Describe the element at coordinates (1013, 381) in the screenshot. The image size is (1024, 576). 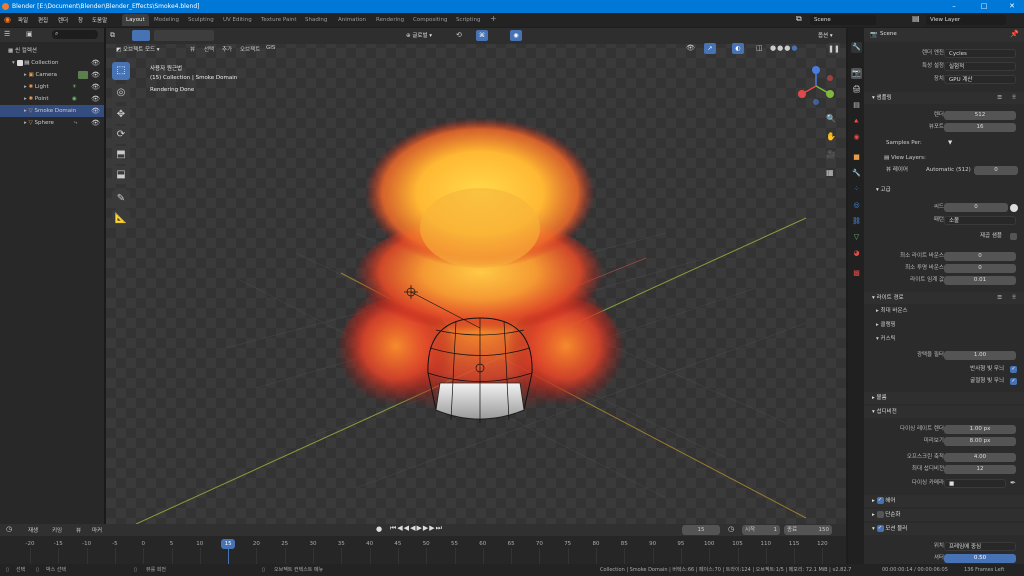
I see `refractive-caustics-checkbox: ✓` at that location.